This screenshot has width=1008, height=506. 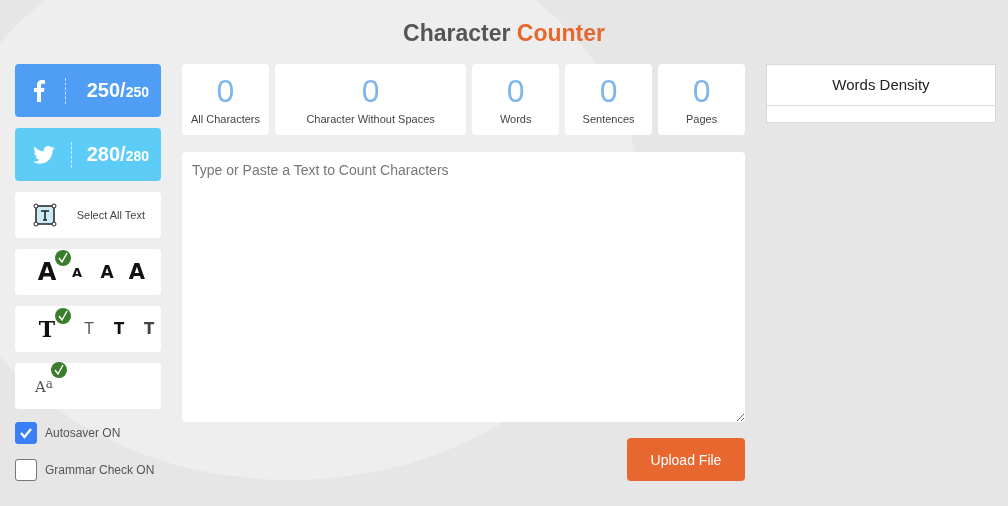 I want to click on case-toggle: A$^{a}$, so click(x=44, y=386).